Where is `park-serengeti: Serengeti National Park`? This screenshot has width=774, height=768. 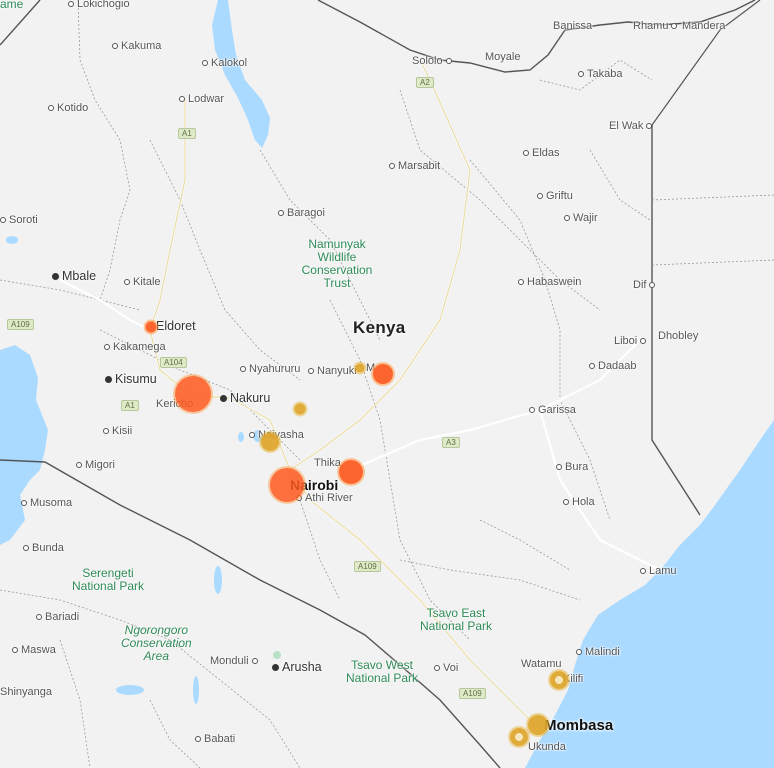
park-serengeti: Serengeti National Park is located at coordinates (108, 580).